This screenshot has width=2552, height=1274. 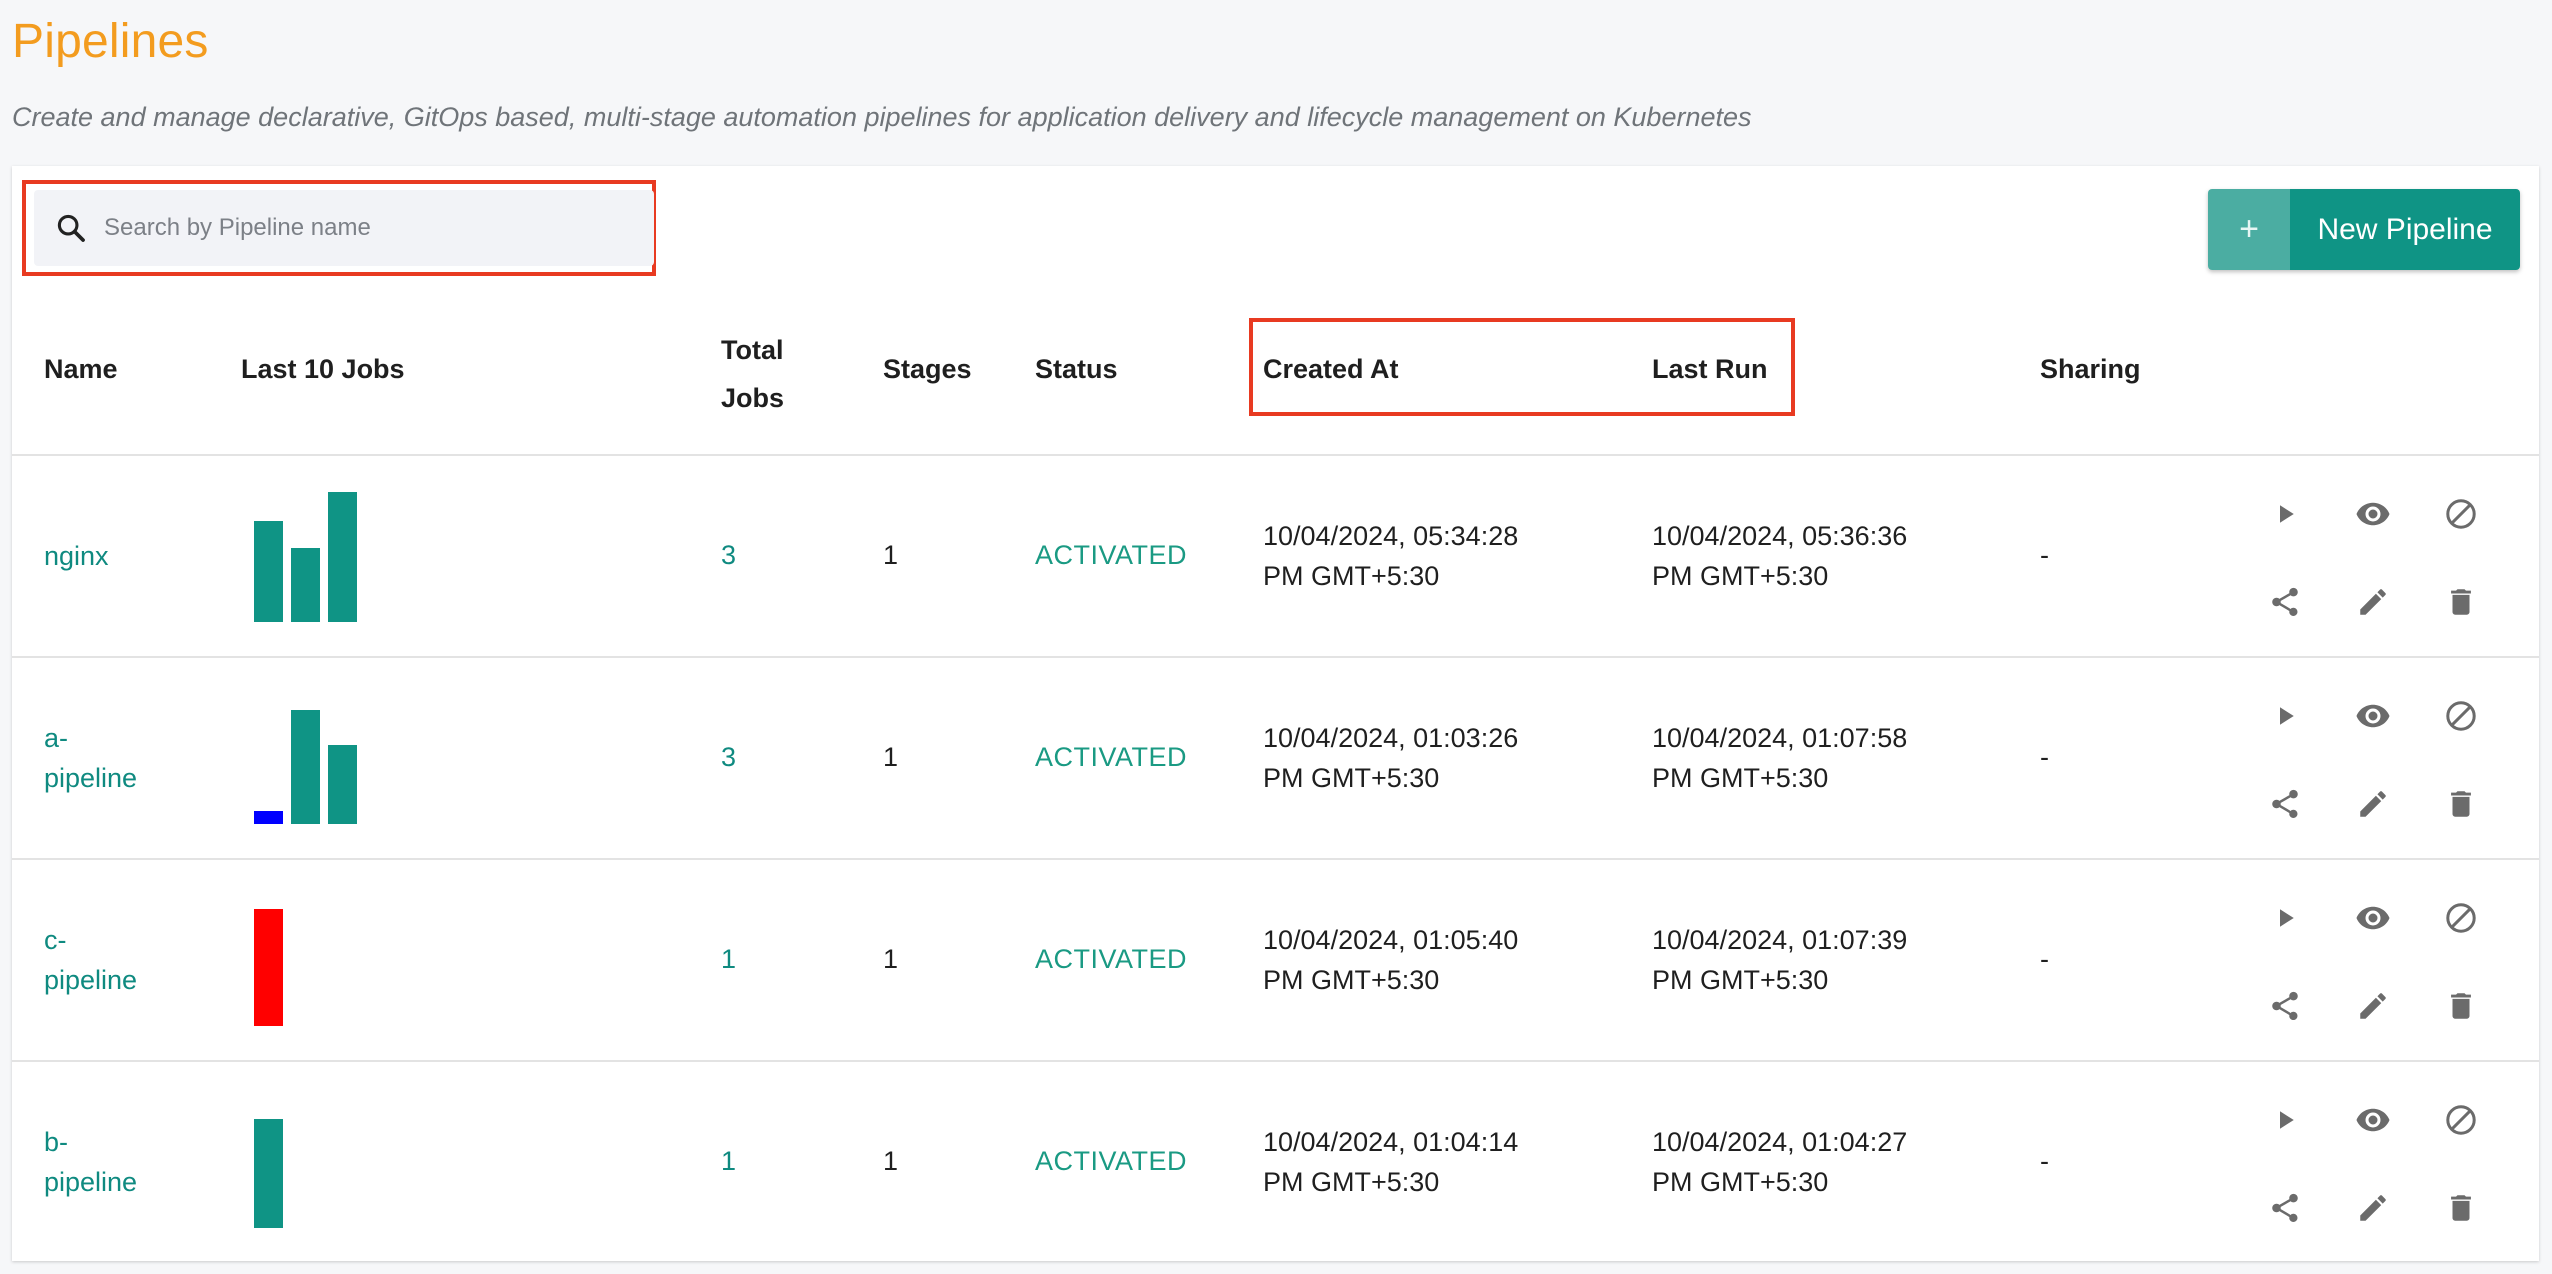 I want to click on column-header-total-jobs: Total Jobs, so click(x=752, y=374).